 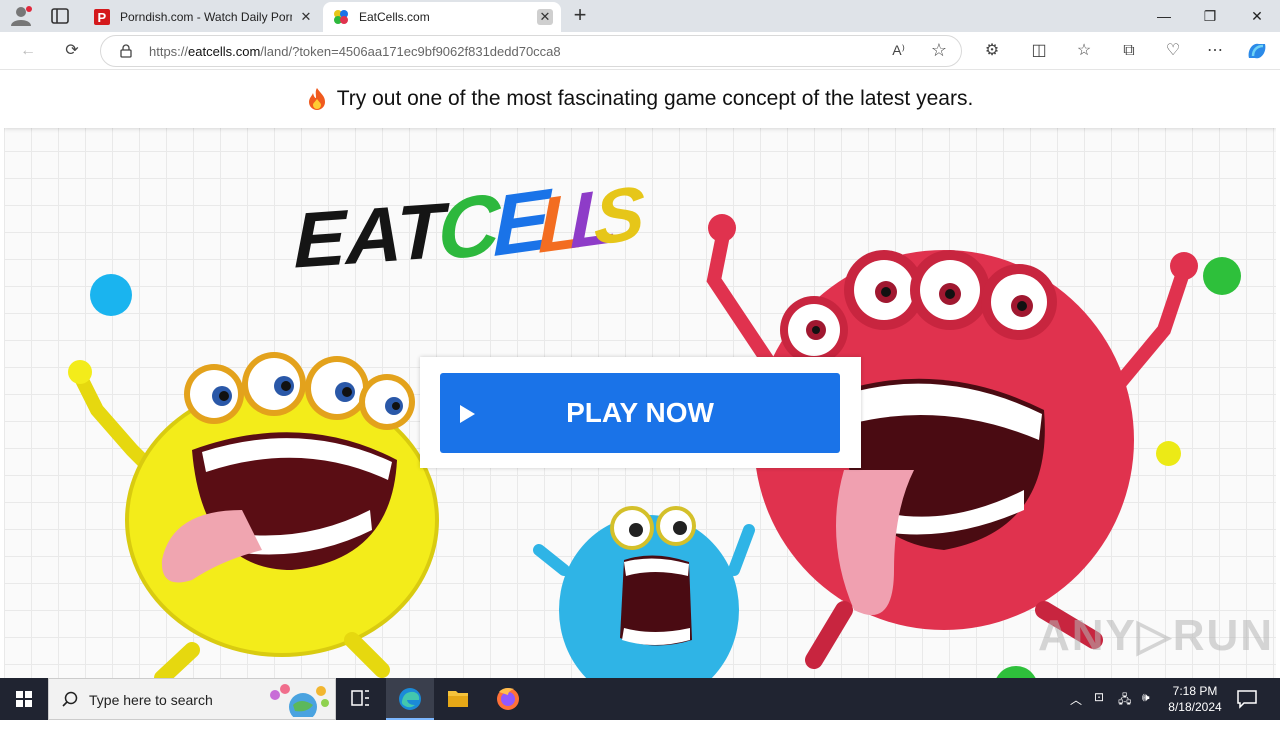 I want to click on play-now-card: PLAY NOW, so click(x=640, y=412).